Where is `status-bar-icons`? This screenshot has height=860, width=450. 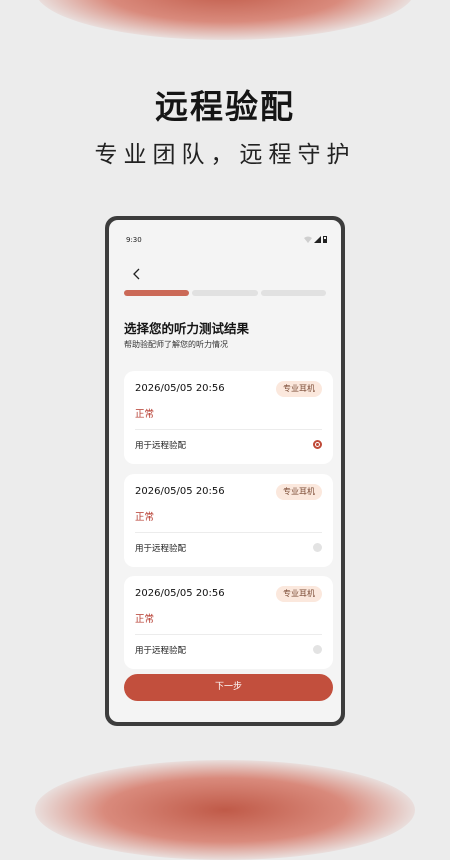
status-bar-icons is located at coordinates (315, 239).